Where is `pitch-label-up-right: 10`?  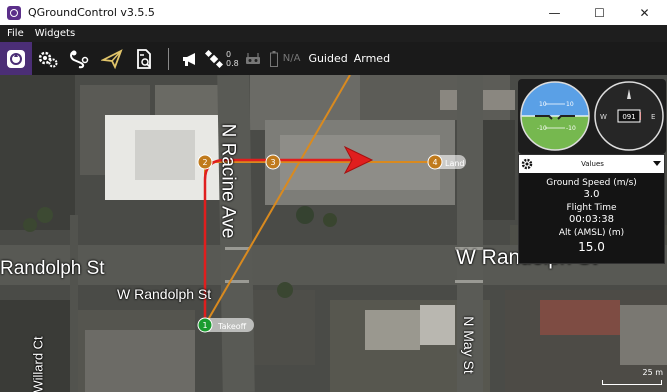
pitch-label-up-right: 10 is located at coordinates (570, 104).